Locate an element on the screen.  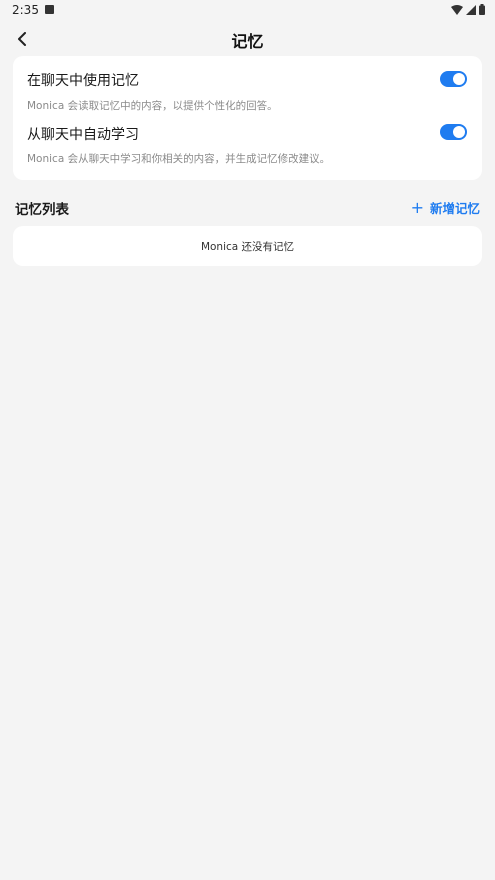
status-time: 2:35 is located at coordinates (25, 10).